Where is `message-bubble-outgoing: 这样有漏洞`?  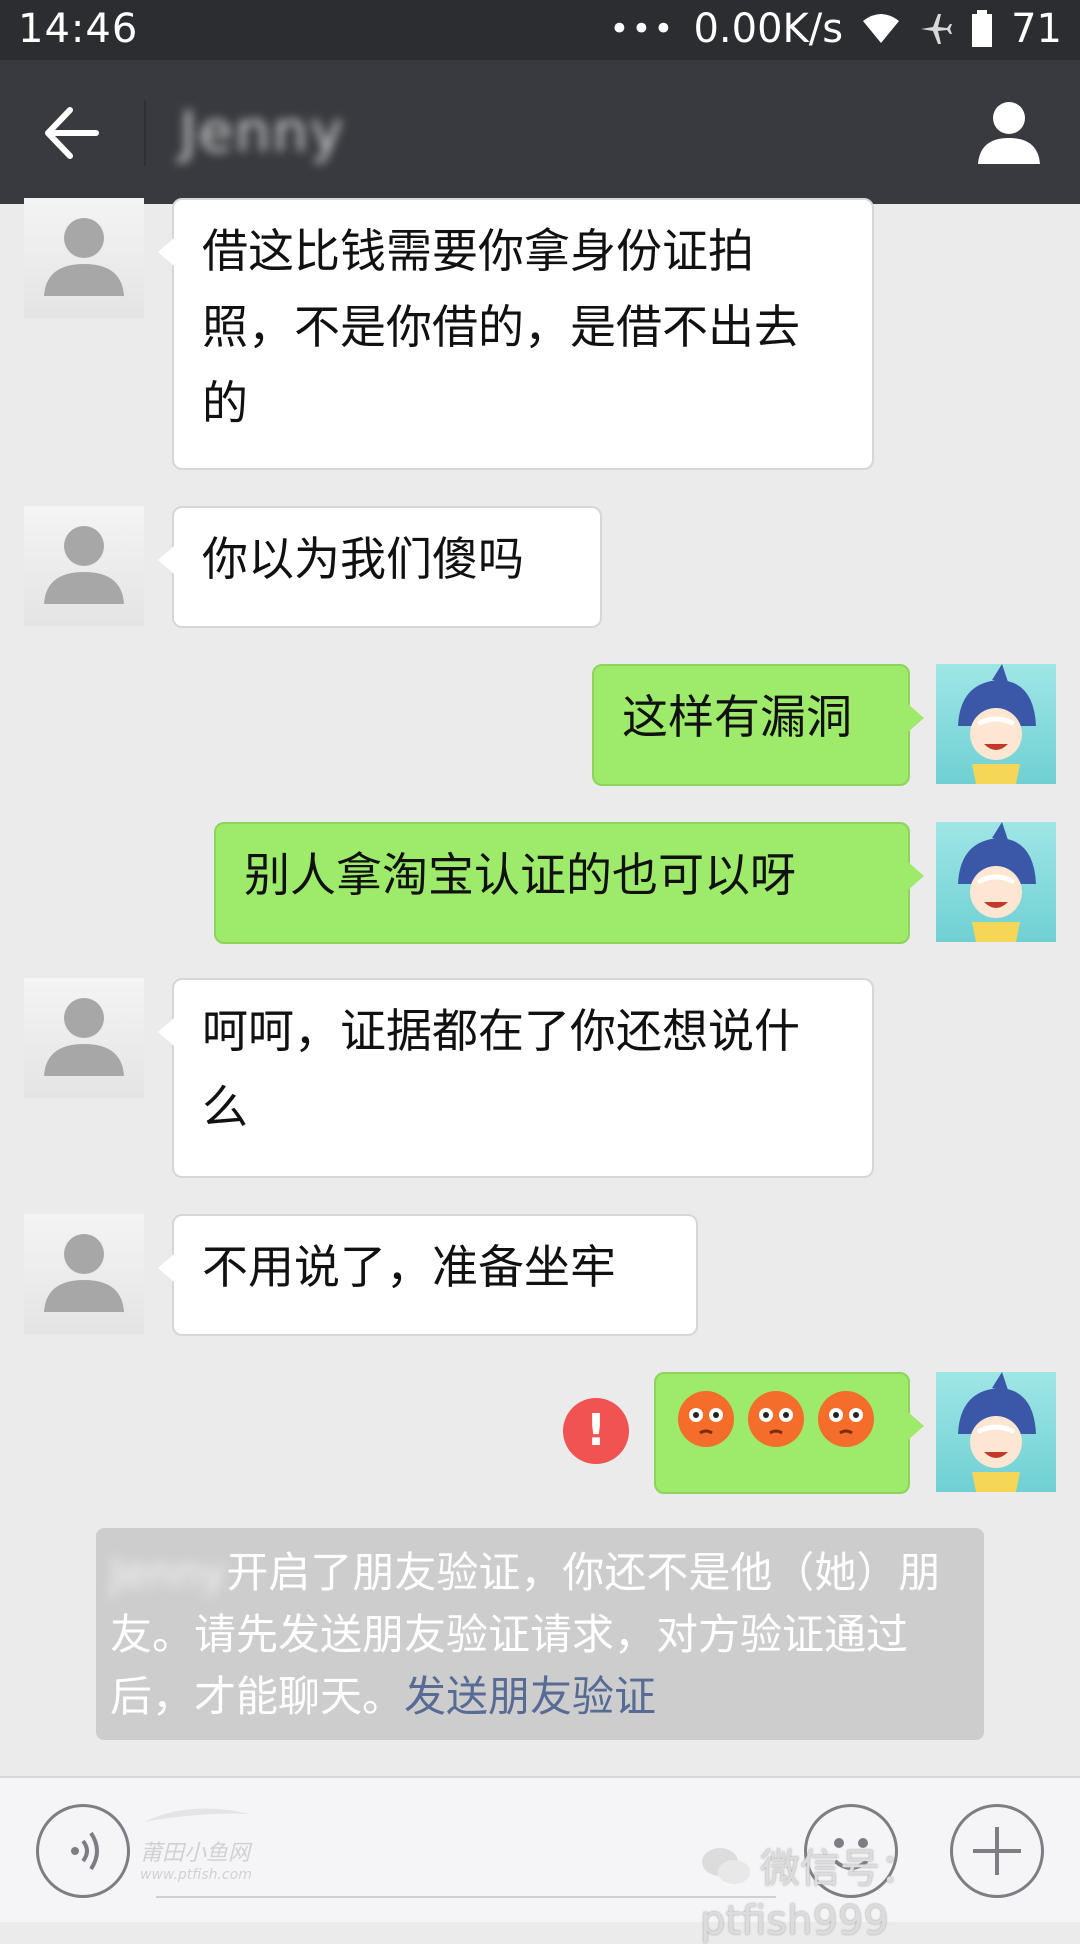 message-bubble-outgoing: 这样有漏洞 is located at coordinates (758, 725).